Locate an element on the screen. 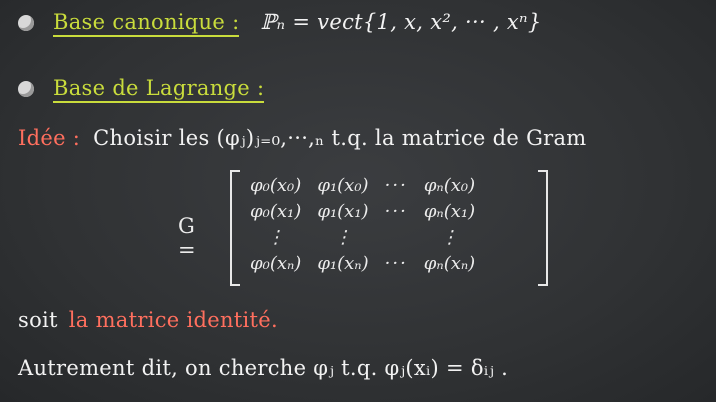  line-base-lagrange: Base de Lagrange : is located at coordinates (141, 89).